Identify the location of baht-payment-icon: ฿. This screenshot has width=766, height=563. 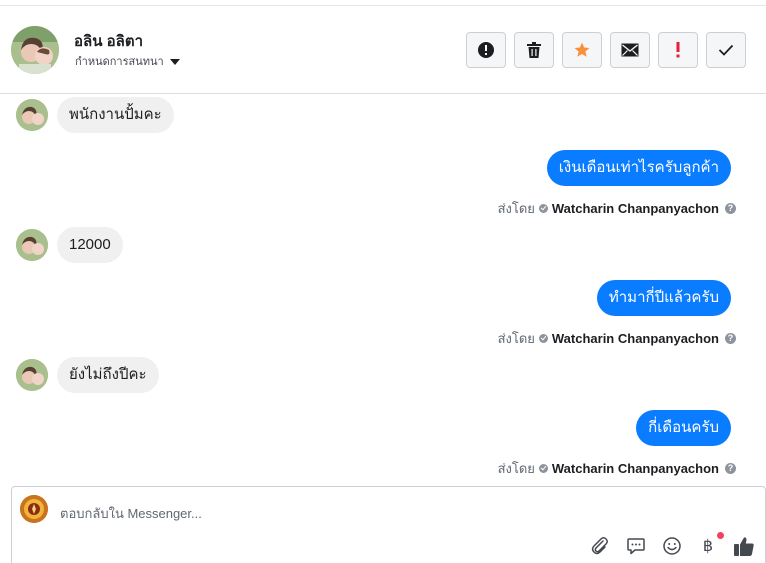
(708, 545).